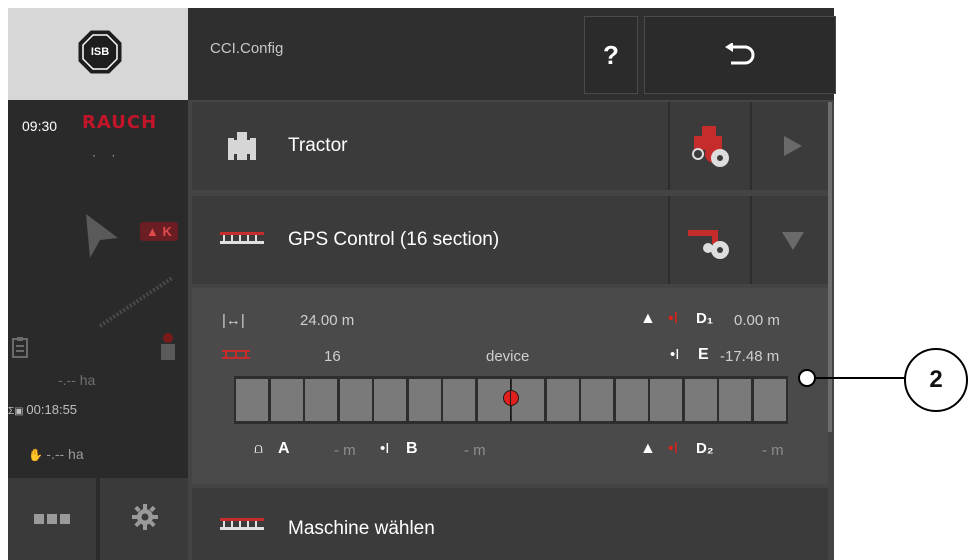 This screenshot has height=560, width=971. What do you see at coordinates (711, 147) in the screenshot?
I see `tractor-settings-icon` at bounding box center [711, 147].